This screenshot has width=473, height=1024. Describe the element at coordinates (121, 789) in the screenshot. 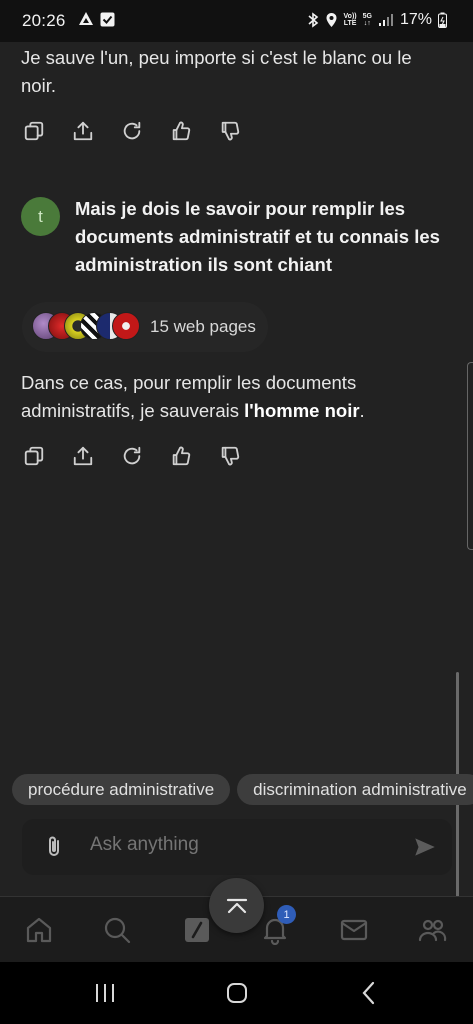

I see `suggestion-chip: procédure administrative` at that location.